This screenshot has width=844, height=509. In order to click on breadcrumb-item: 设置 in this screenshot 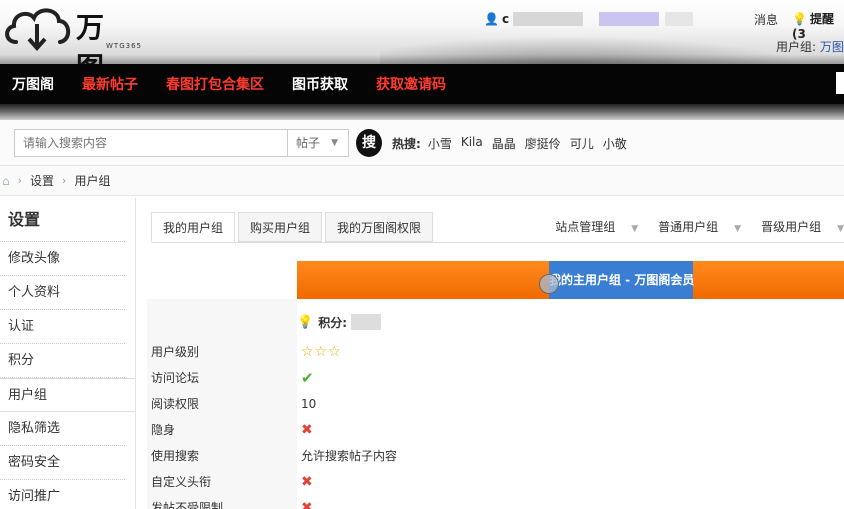, I will do `click(42, 180)`.